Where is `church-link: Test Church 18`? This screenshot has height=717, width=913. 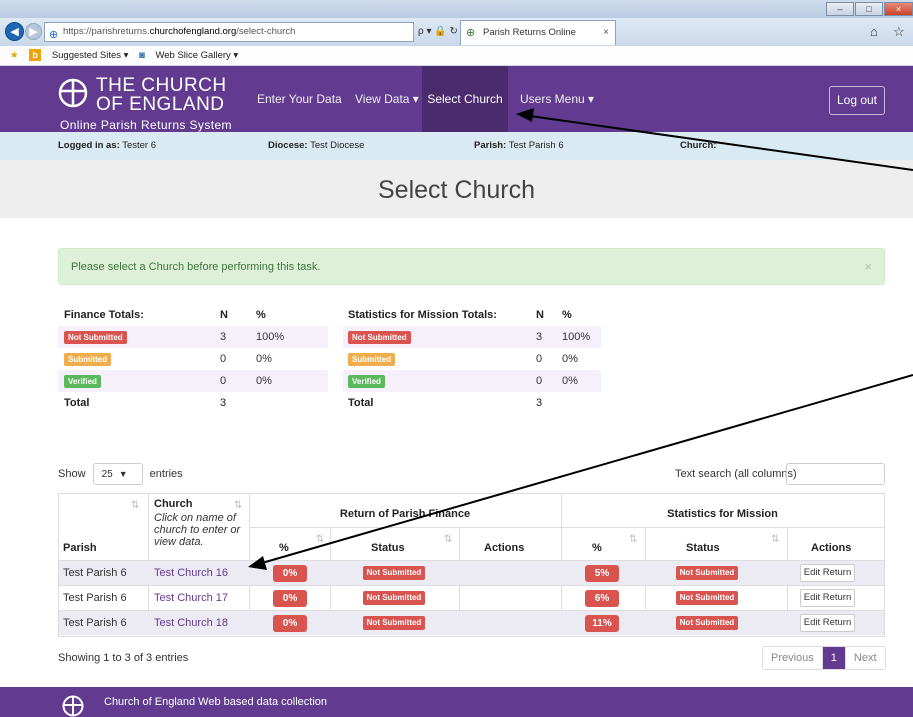 church-link: Test Church 18 is located at coordinates (191, 623).